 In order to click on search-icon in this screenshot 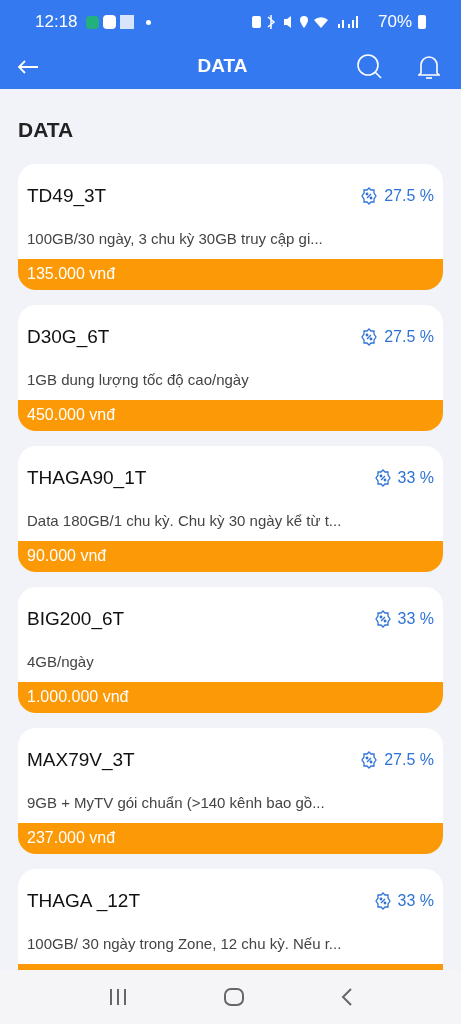, I will do `click(370, 66)`.